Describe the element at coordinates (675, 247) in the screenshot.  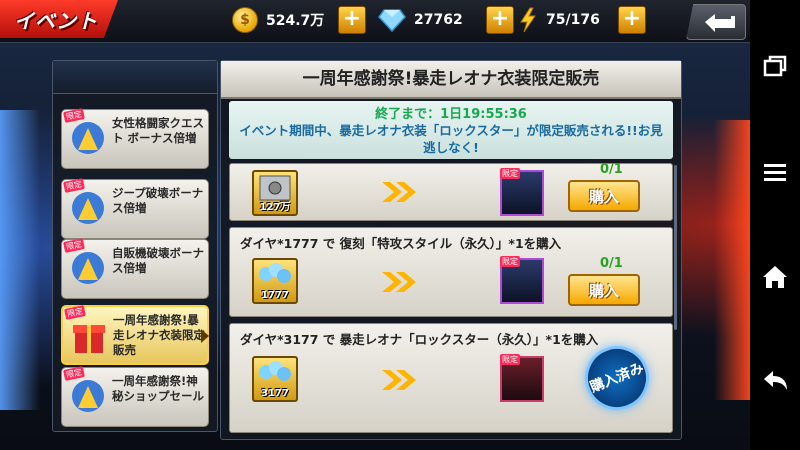
I see `scrollbar` at that location.